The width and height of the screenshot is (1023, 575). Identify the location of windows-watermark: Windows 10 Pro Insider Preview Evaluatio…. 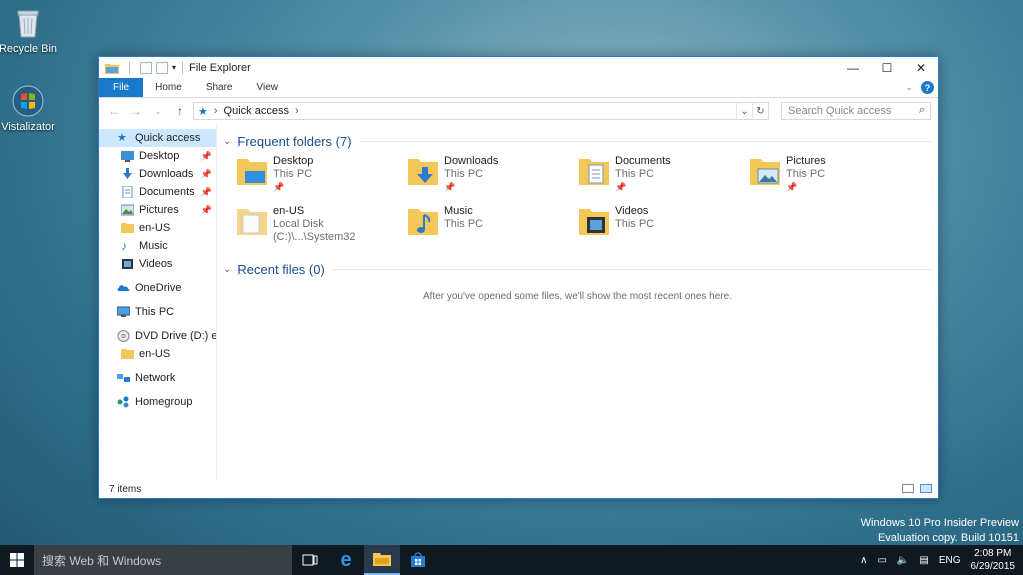
(940, 531).